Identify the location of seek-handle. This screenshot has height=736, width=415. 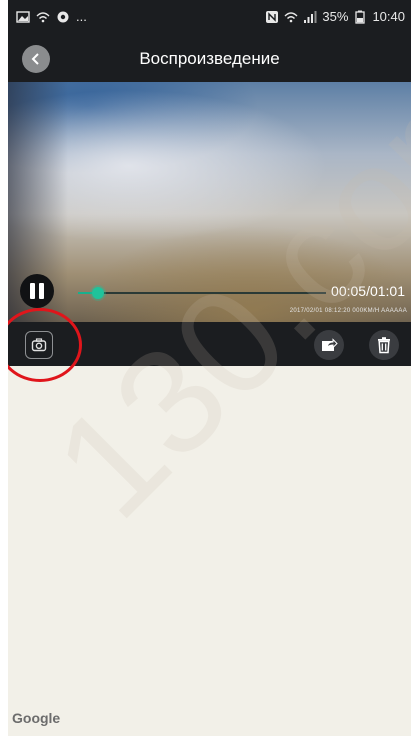
(97, 293).